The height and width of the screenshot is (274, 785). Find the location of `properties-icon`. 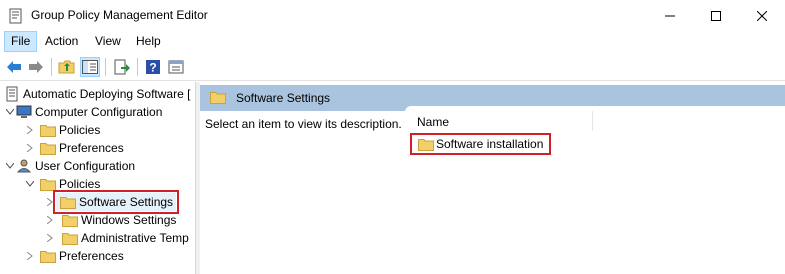

properties-icon is located at coordinates (176, 67).